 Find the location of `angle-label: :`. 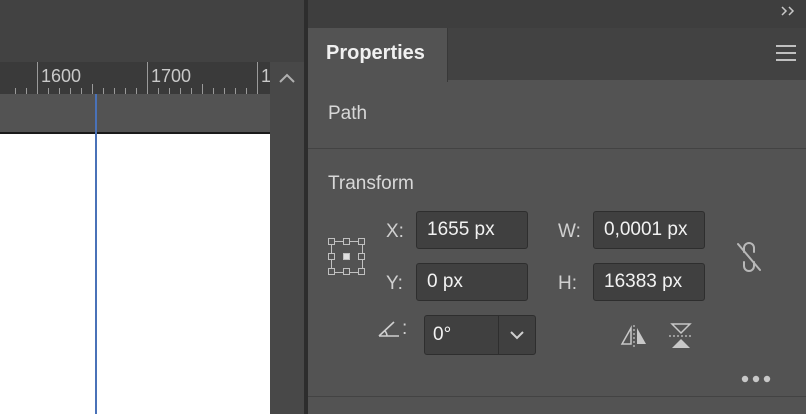

angle-label: : is located at coordinates (405, 328).